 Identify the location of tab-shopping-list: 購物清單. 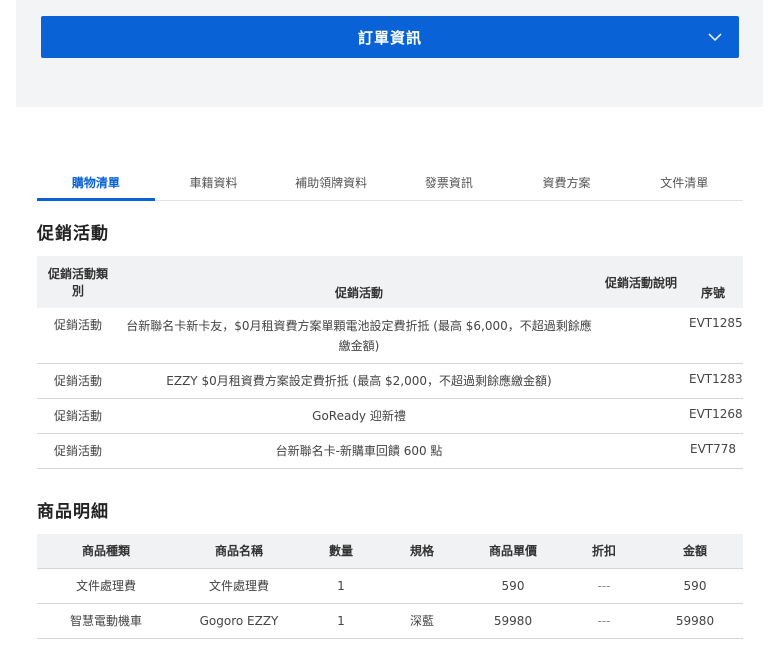
(96, 184).